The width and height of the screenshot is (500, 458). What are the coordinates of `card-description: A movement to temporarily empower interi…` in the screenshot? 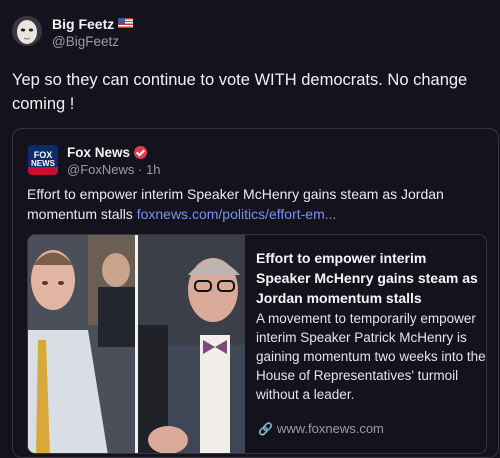 It's located at (371, 356).